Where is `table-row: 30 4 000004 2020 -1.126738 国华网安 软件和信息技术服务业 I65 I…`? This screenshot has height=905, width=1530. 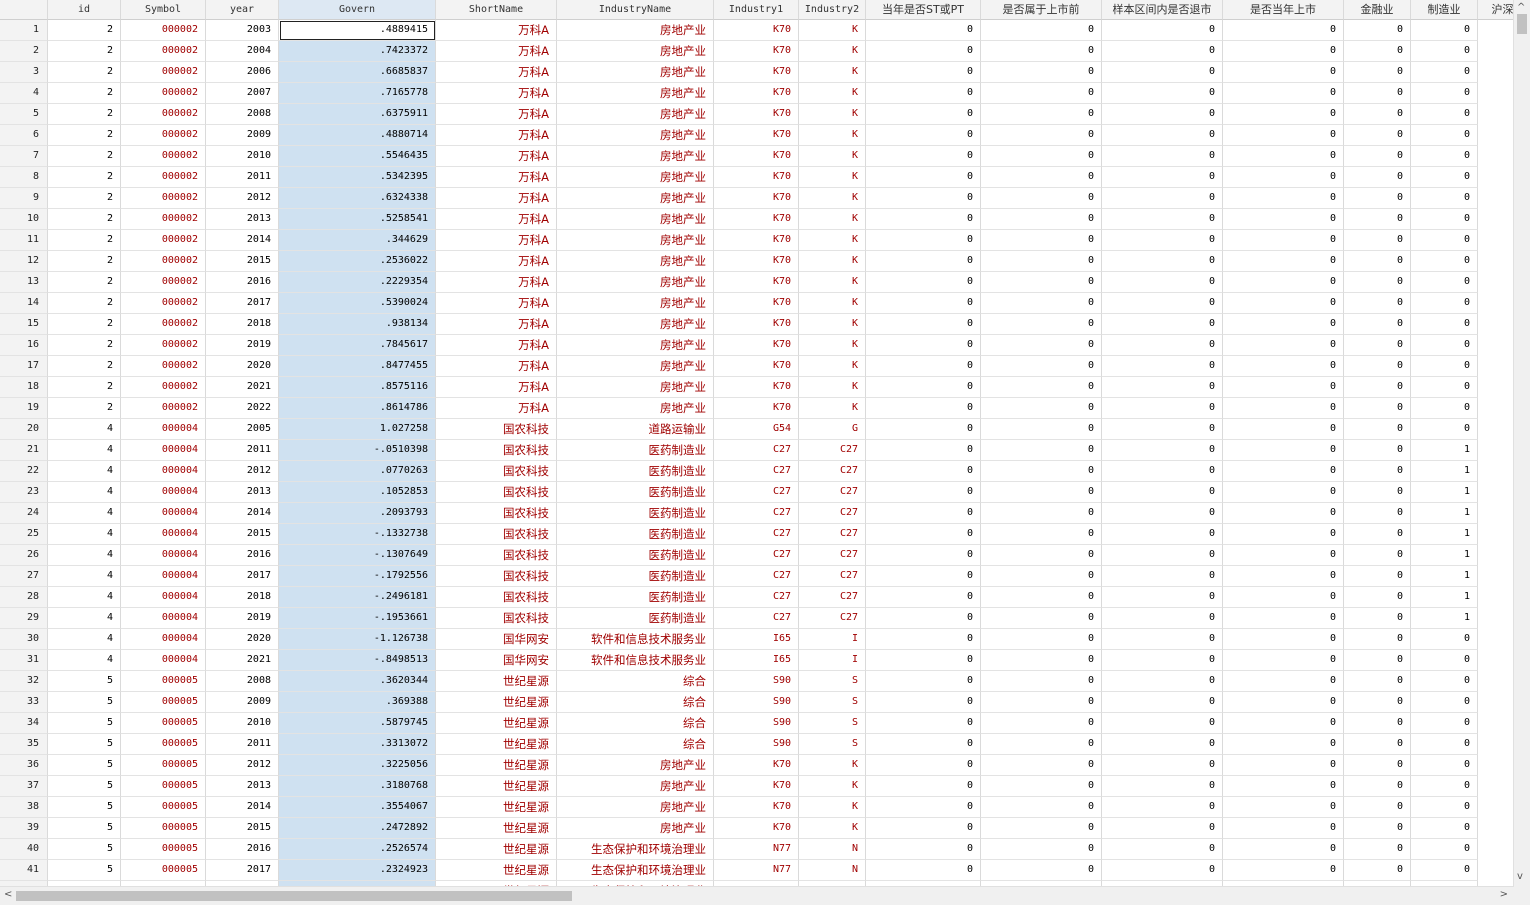 table-row: 30 4 000004 2020 -1.126738 国华网安 软件和信息技术服务业 I65 I… is located at coordinates (757, 639).